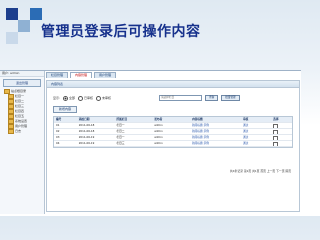 Image resolution: width=320 pixels, height=240 pixels. I want to click on table-row: 04 2011-06-19 栏目三 admin 新闻标题 示例 通过, so click(173, 144).